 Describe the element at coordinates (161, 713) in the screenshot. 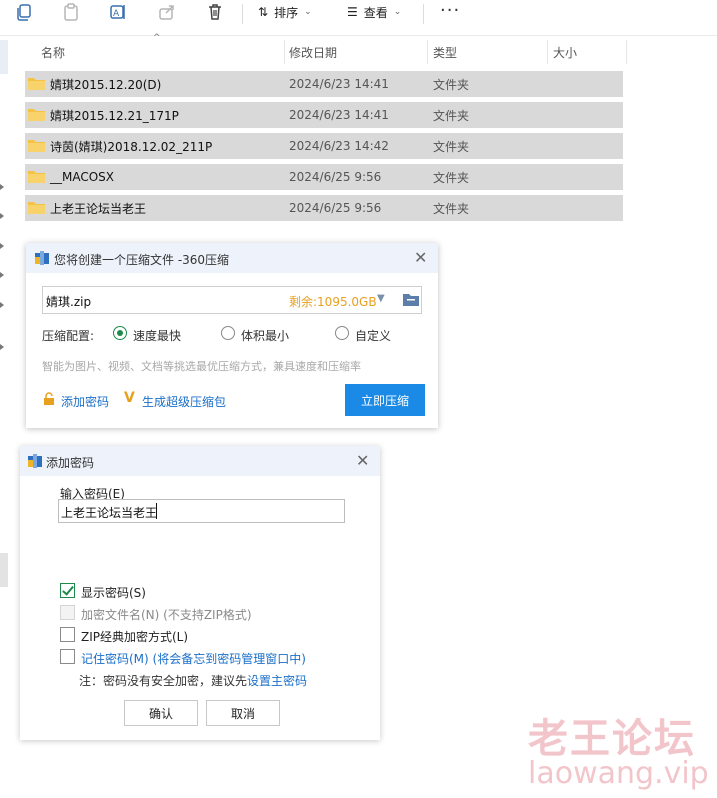

I see `ok-button: 确认` at that location.